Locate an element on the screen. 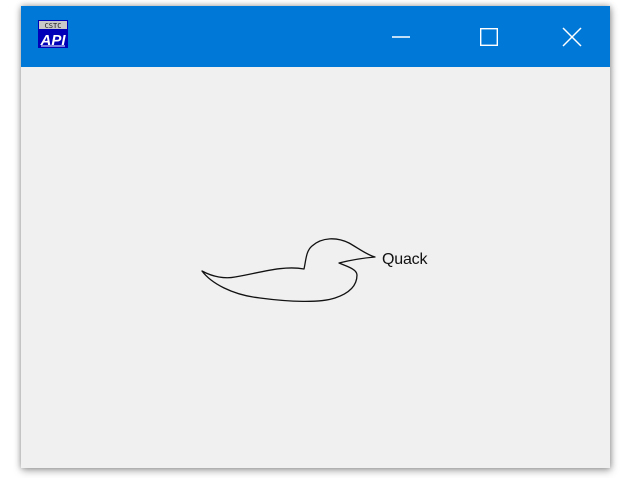  minimize-icon is located at coordinates (401, 36).